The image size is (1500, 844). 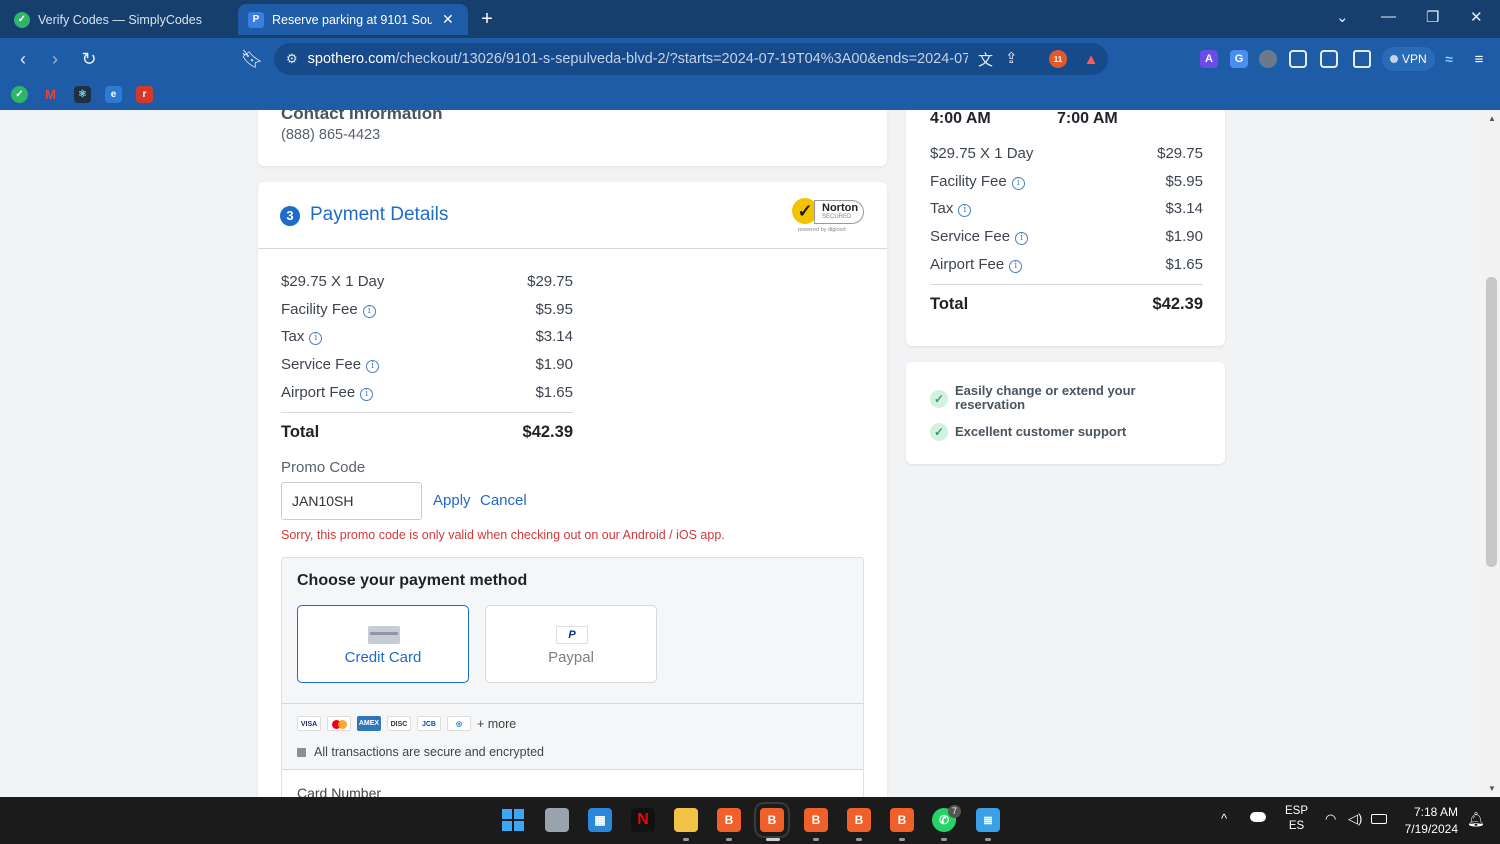 What do you see at coordinates (1362, 59) in the screenshot?
I see `wallet-icon` at bounding box center [1362, 59].